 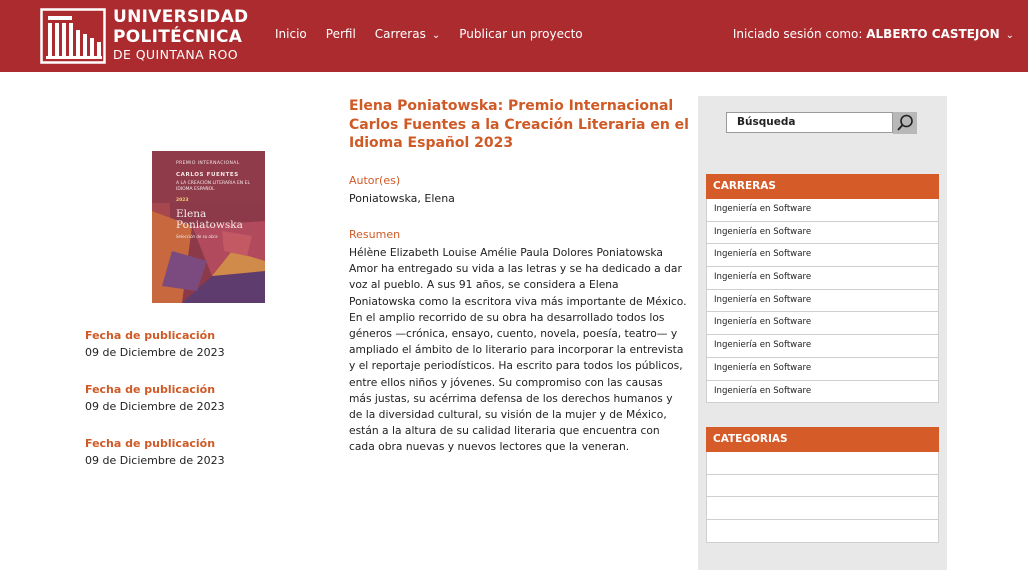 I want to click on cover-author: Elena Poniatowska, so click(x=209, y=219).